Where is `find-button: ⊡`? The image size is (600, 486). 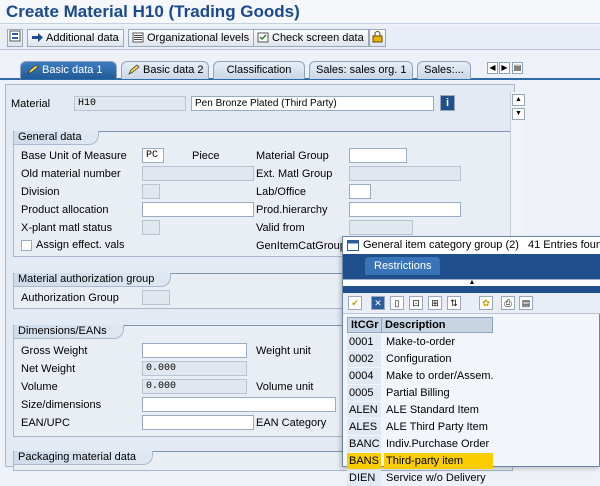
find-button: ⊡ is located at coordinates (416, 303).